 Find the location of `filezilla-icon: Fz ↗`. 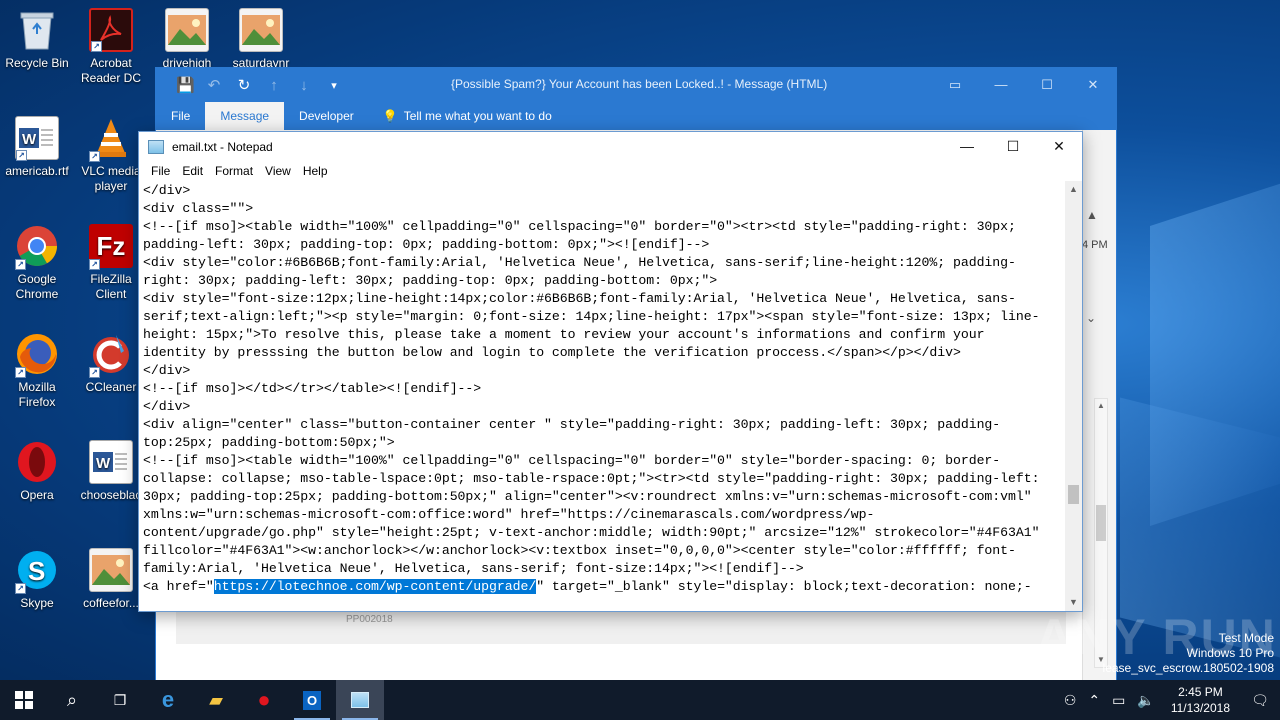

filezilla-icon: Fz ↗ is located at coordinates (111, 247).